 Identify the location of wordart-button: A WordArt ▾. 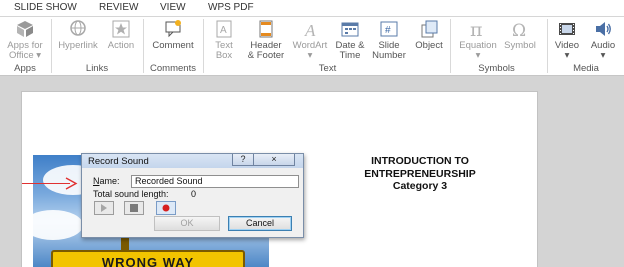
(310, 40).